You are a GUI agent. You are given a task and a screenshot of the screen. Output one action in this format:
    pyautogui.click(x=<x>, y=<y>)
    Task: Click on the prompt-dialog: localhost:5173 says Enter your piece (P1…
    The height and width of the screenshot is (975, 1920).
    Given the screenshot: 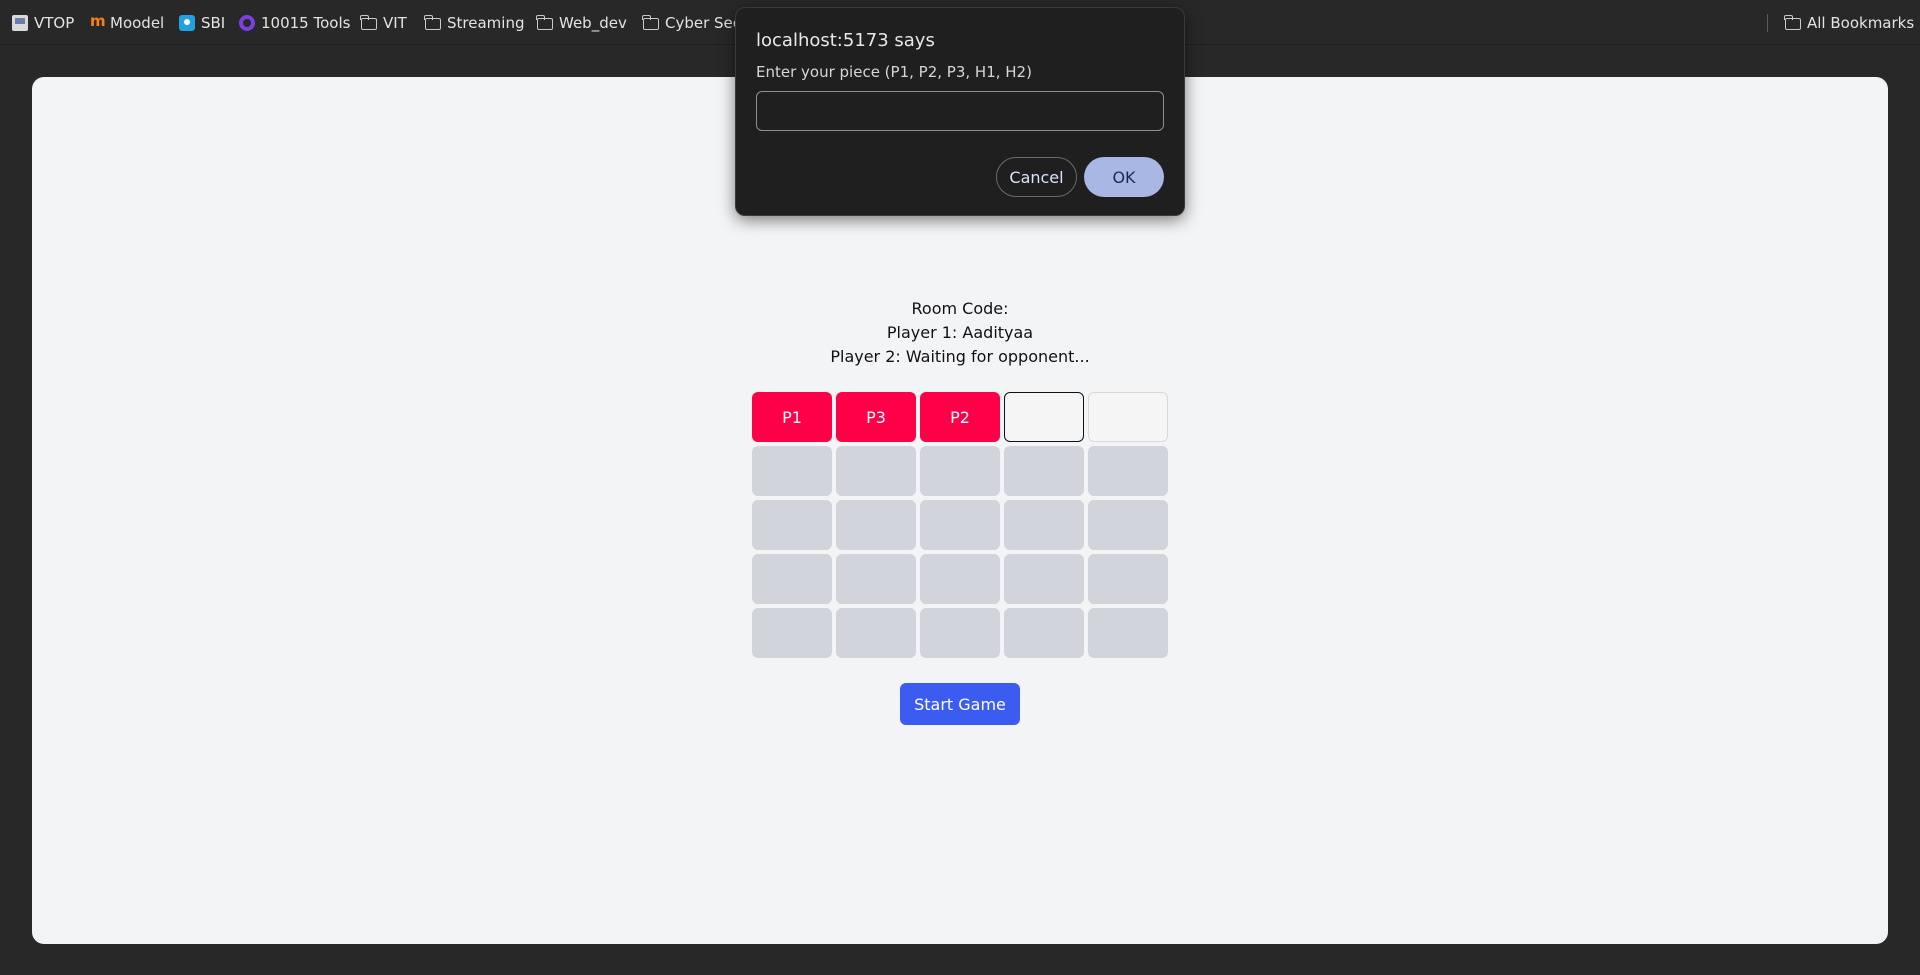 What is the action you would take?
    pyautogui.click(x=960, y=111)
    